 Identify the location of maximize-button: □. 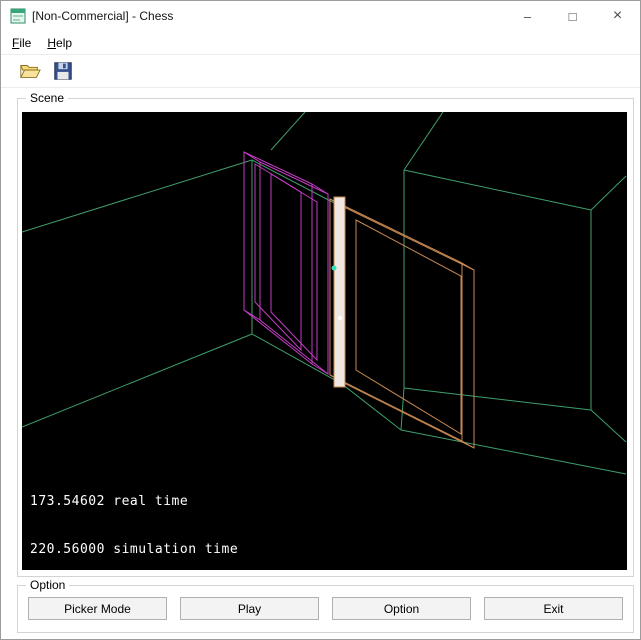
(572, 16).